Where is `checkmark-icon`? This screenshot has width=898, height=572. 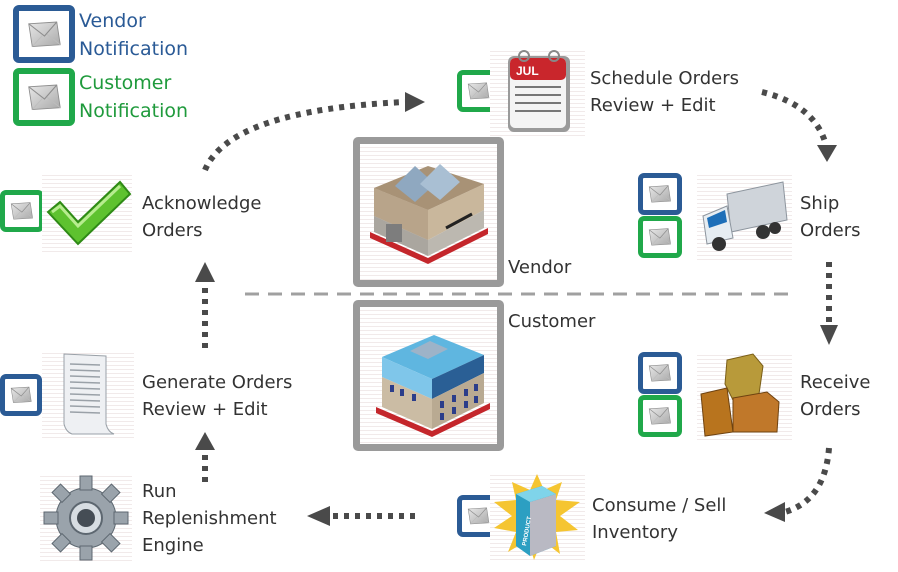
checkmark-icon is located at coordinates (89, 213).